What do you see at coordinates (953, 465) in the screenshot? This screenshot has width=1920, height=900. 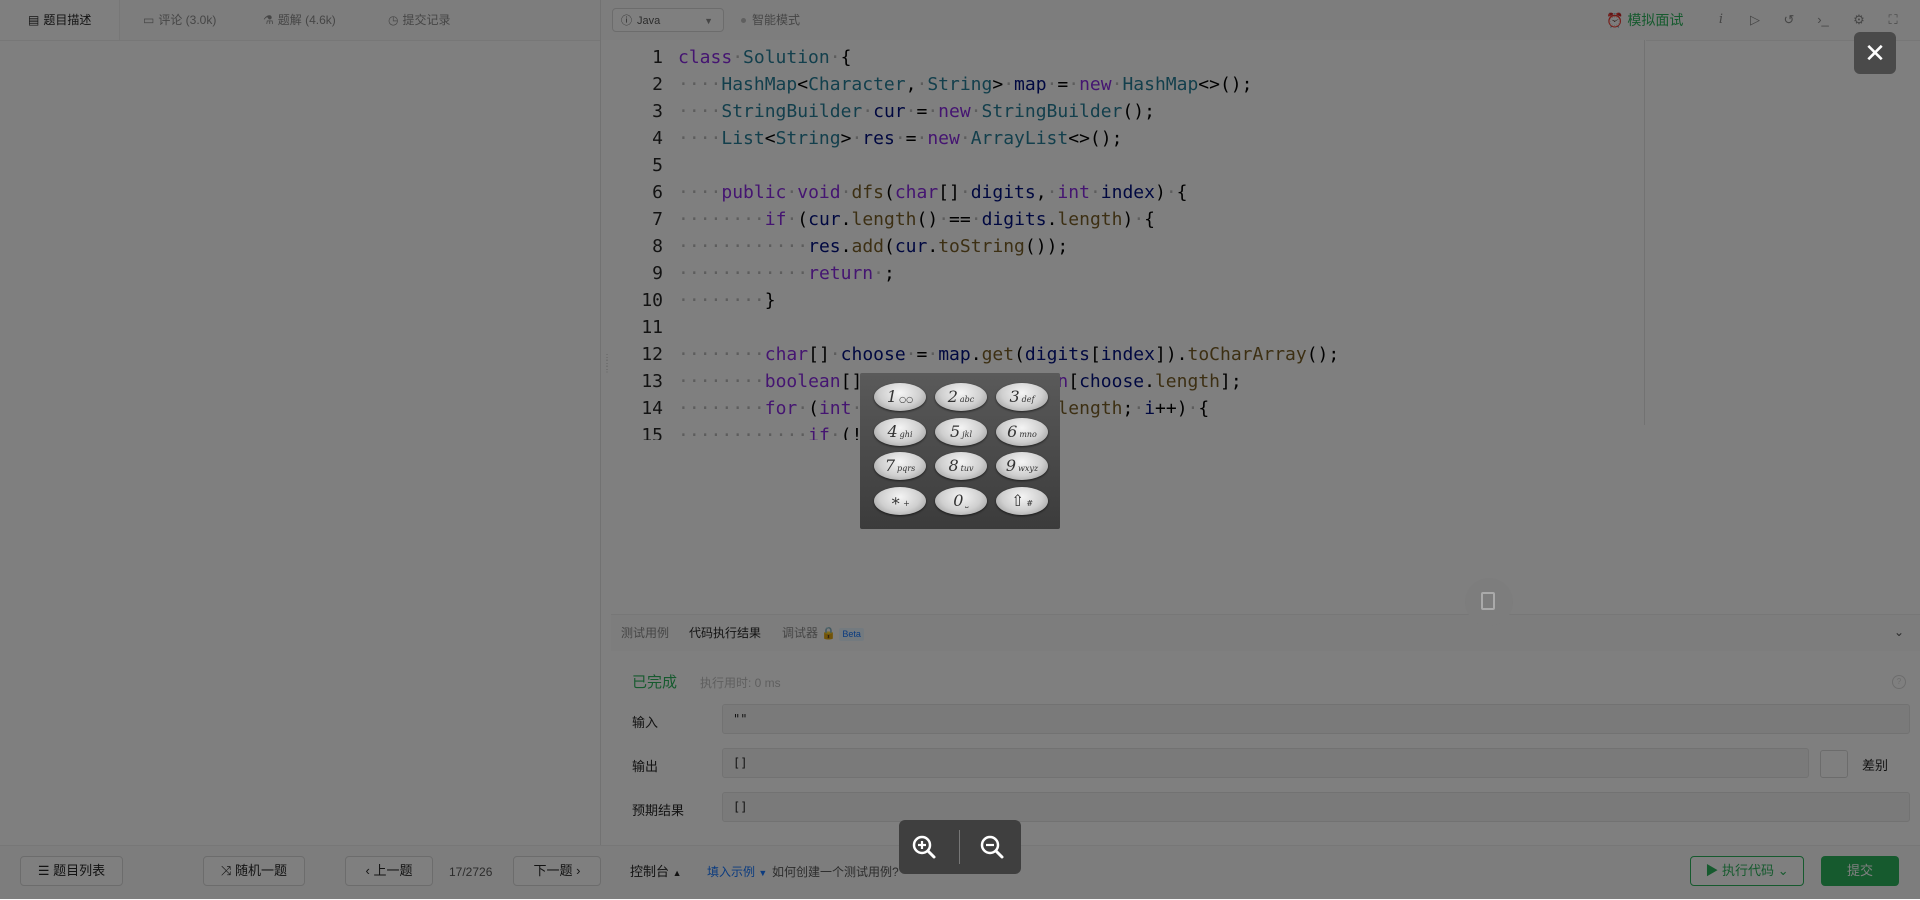 I see `key-digit: 8` at bounding box center [953, 465].